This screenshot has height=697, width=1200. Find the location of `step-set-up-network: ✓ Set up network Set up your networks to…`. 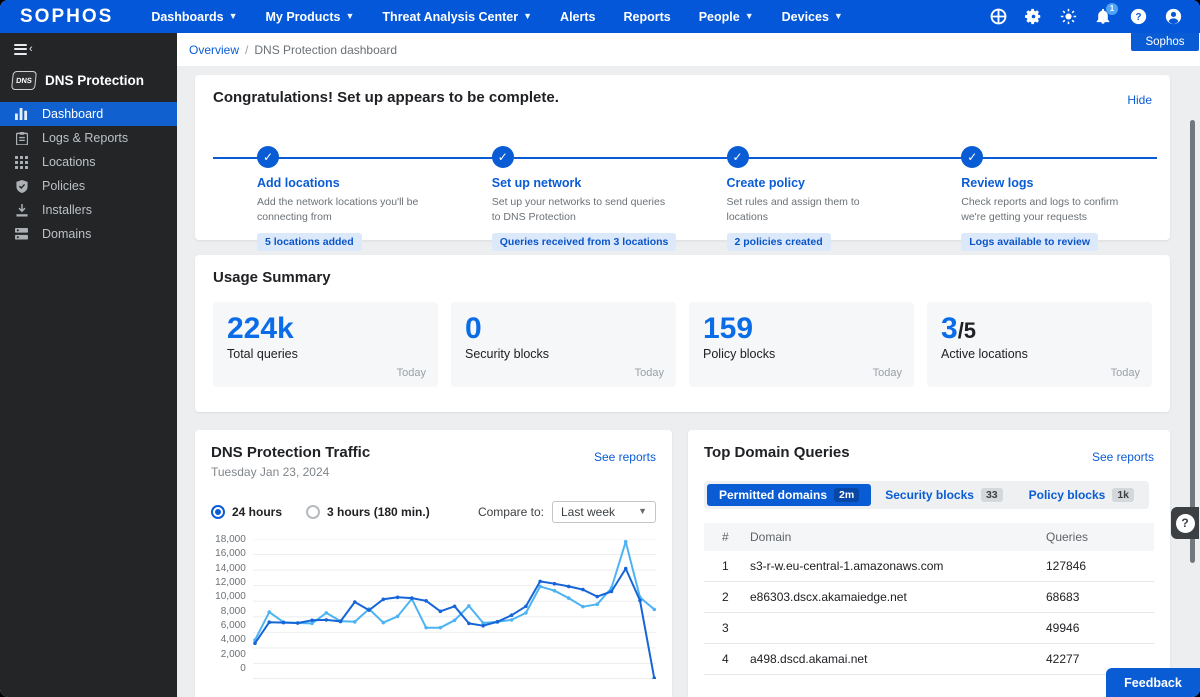

step-set-up-network: ✓ Set up network Set up your networks to… is located at coordinates (565, 198).